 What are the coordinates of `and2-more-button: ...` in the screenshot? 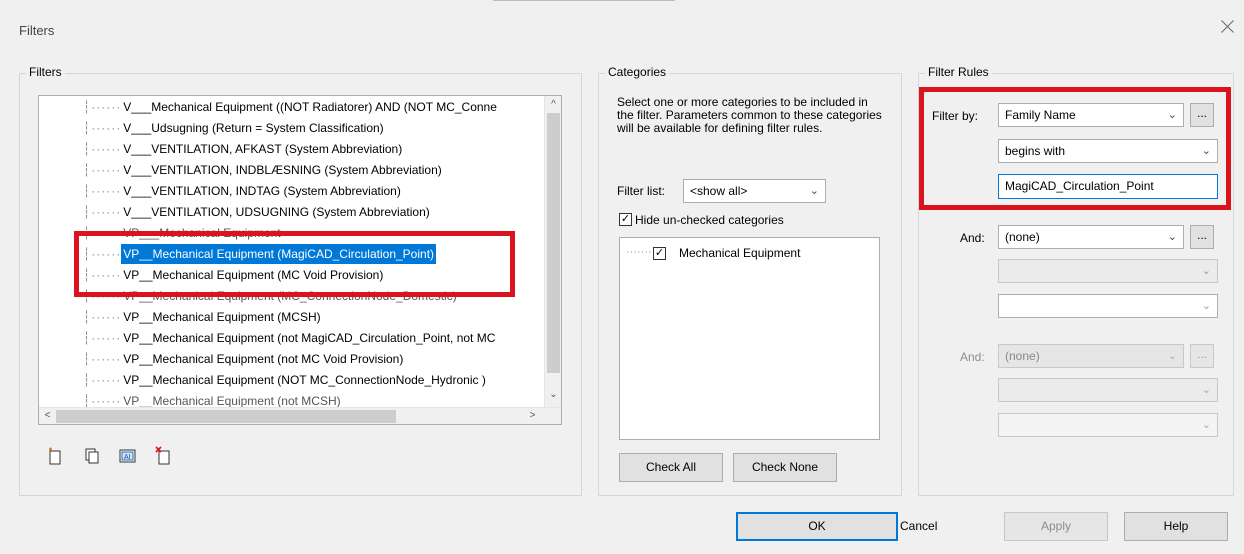 It's located at (1202, 356).